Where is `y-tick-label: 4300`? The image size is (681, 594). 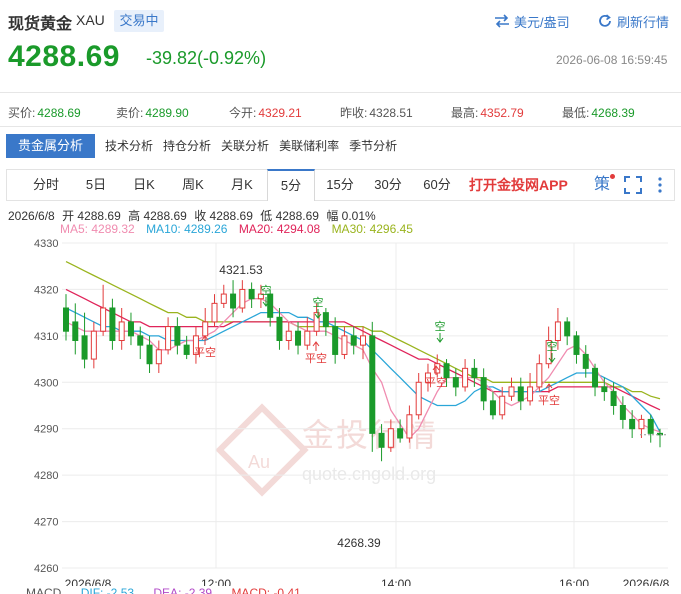 y-tick-label: 4300 is located at coordinates (46, 383).